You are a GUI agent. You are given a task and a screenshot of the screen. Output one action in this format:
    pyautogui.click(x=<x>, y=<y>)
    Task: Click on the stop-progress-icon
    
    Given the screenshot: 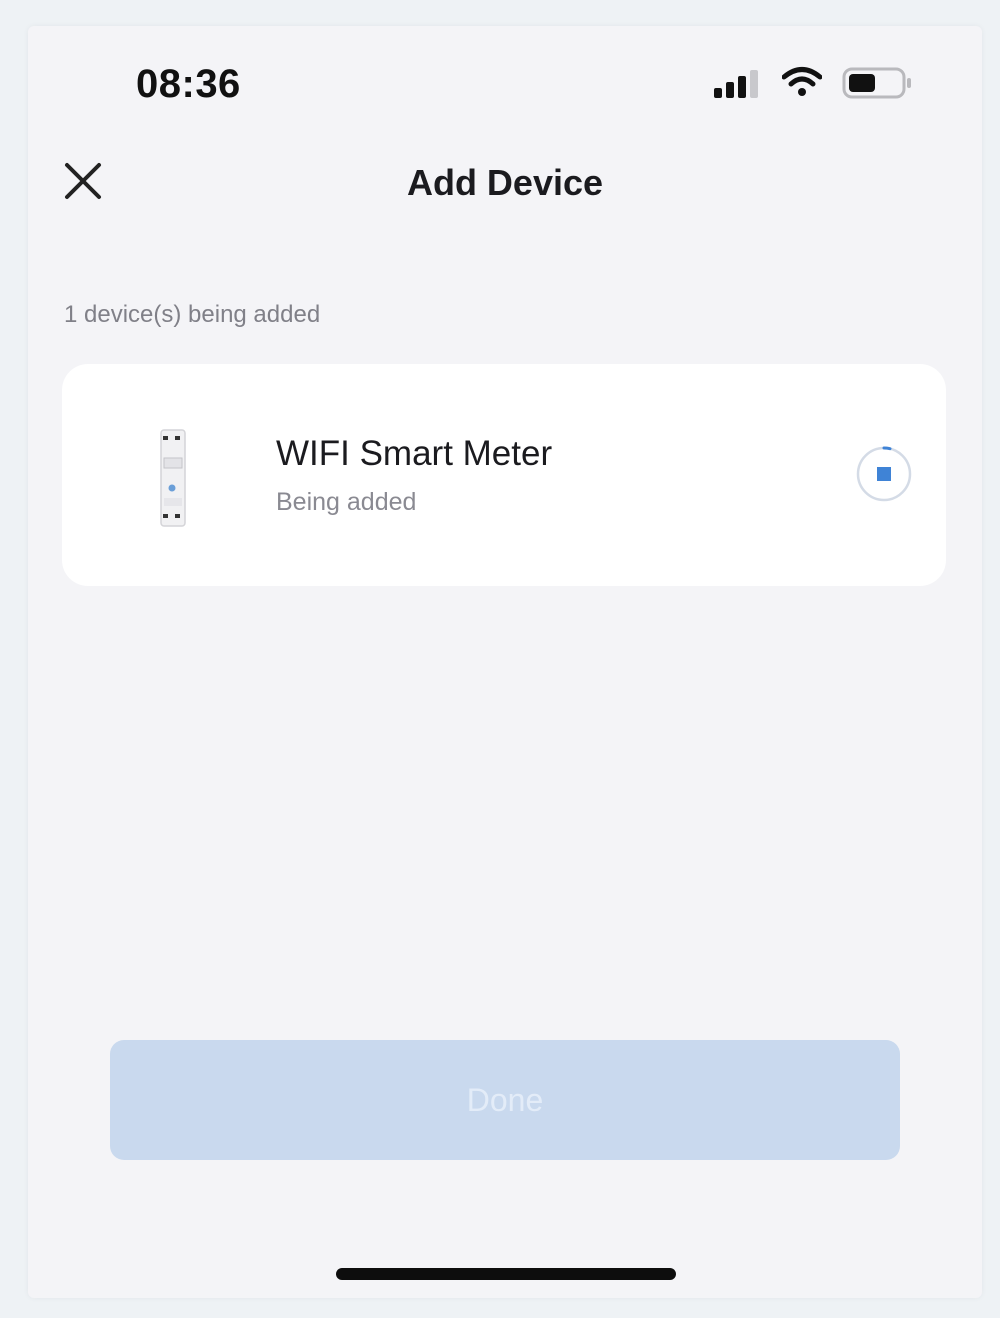 What is the action you would take?
    pyautogui.click(x=884, y=474)
    